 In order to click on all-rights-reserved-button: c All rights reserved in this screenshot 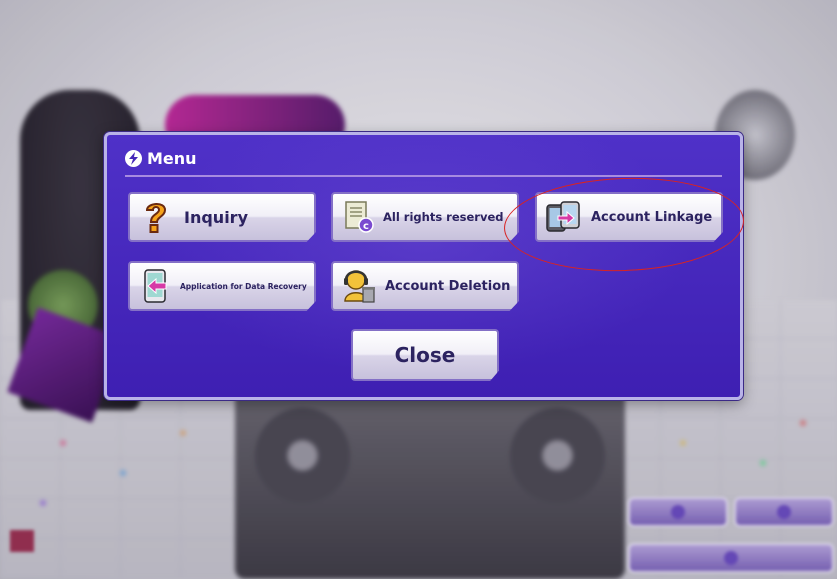, I will do `click(425, 217)`.